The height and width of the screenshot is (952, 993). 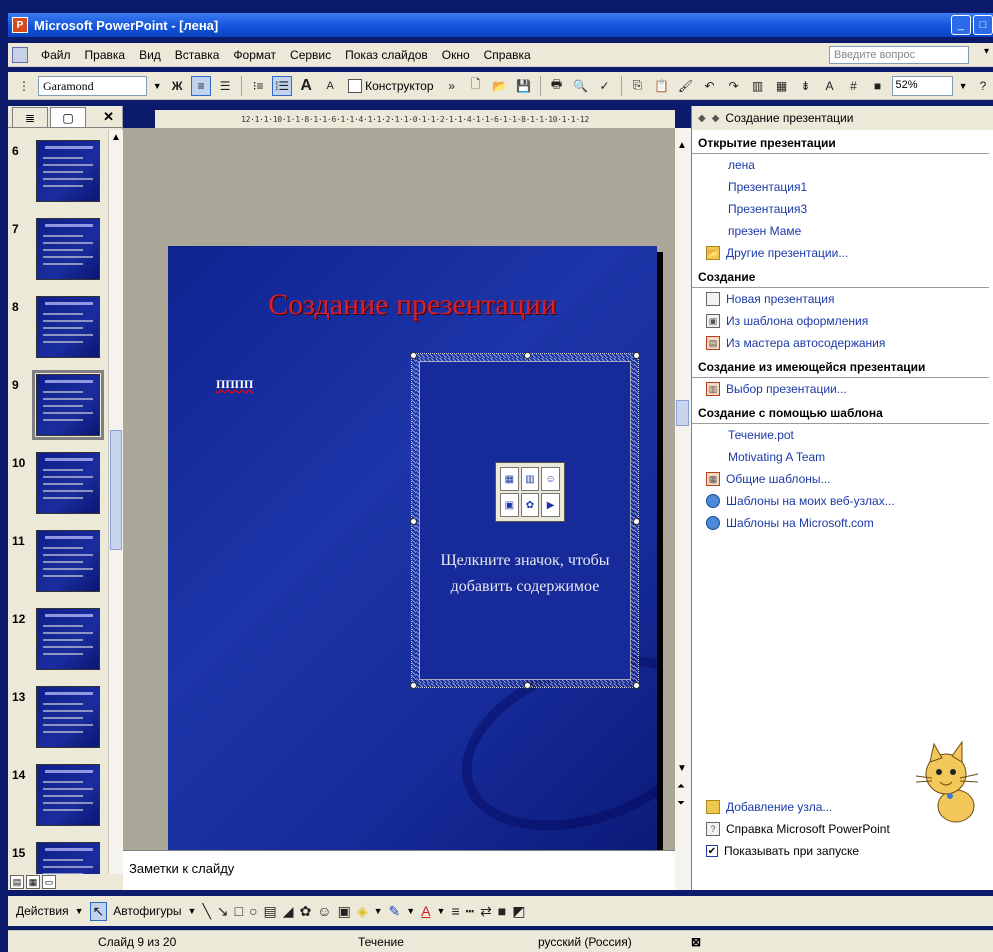 I want to click on insert-diagram-icon: ✿, so click(x=530, y=505).